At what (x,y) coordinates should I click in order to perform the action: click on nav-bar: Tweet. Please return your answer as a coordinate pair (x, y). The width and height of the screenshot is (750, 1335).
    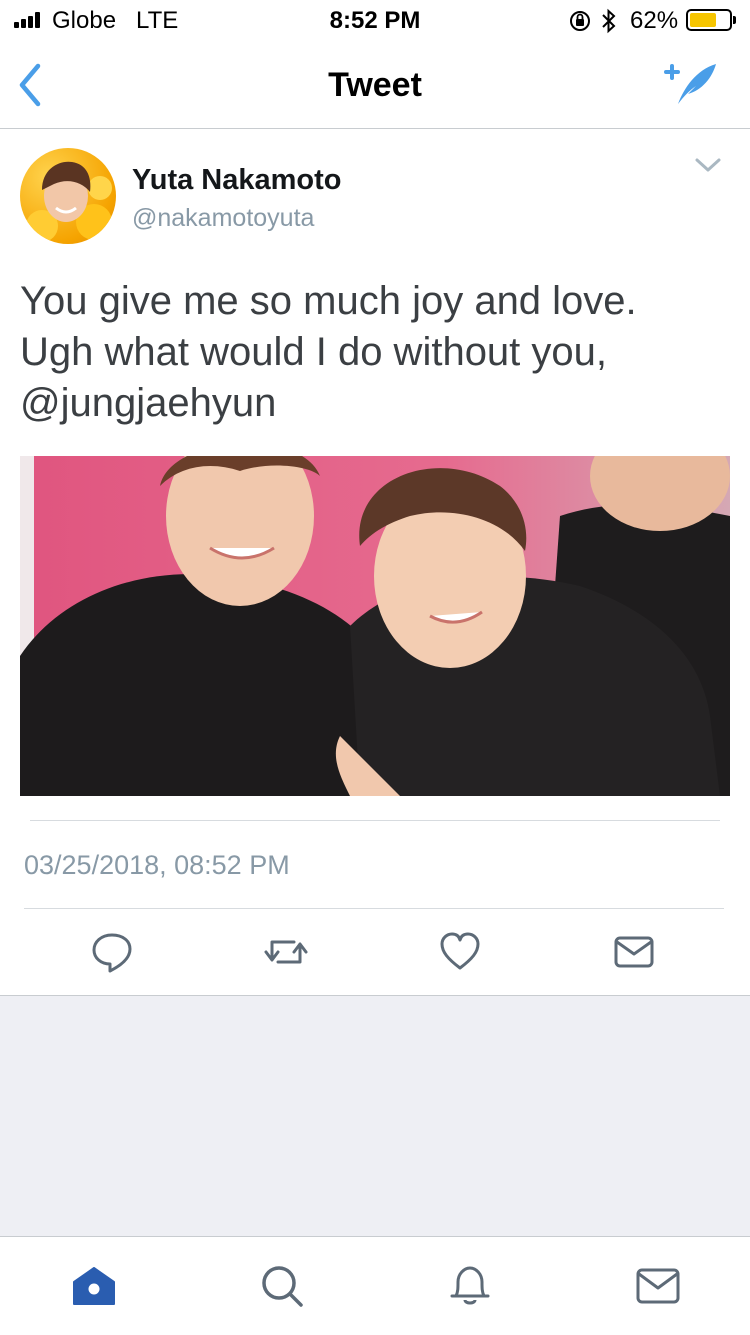
    Looking at the image, I should click on (375, 84).